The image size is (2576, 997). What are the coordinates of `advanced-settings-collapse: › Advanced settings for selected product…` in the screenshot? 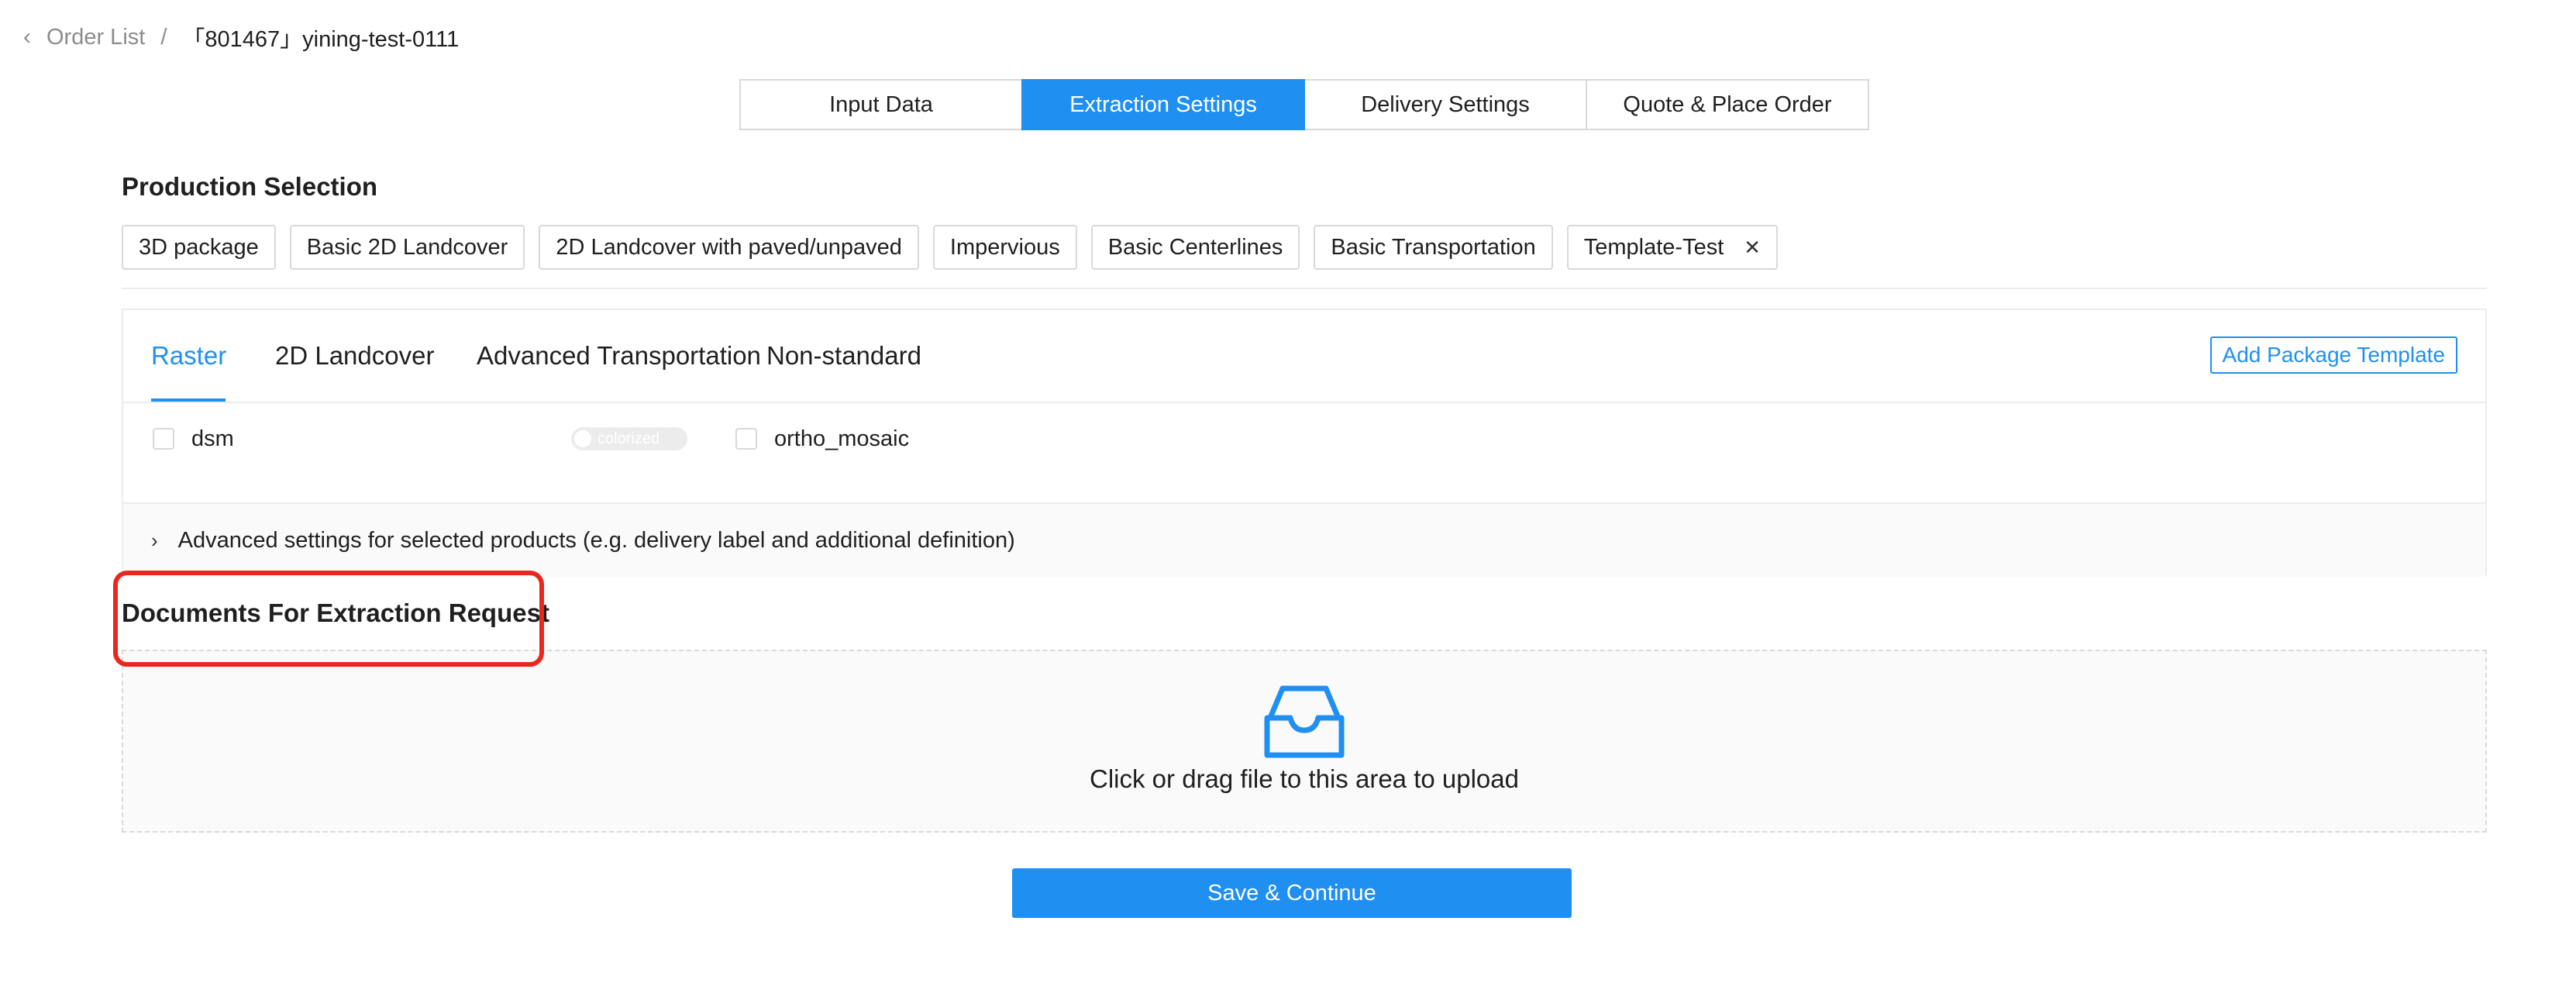 It's located at (1304, 539).